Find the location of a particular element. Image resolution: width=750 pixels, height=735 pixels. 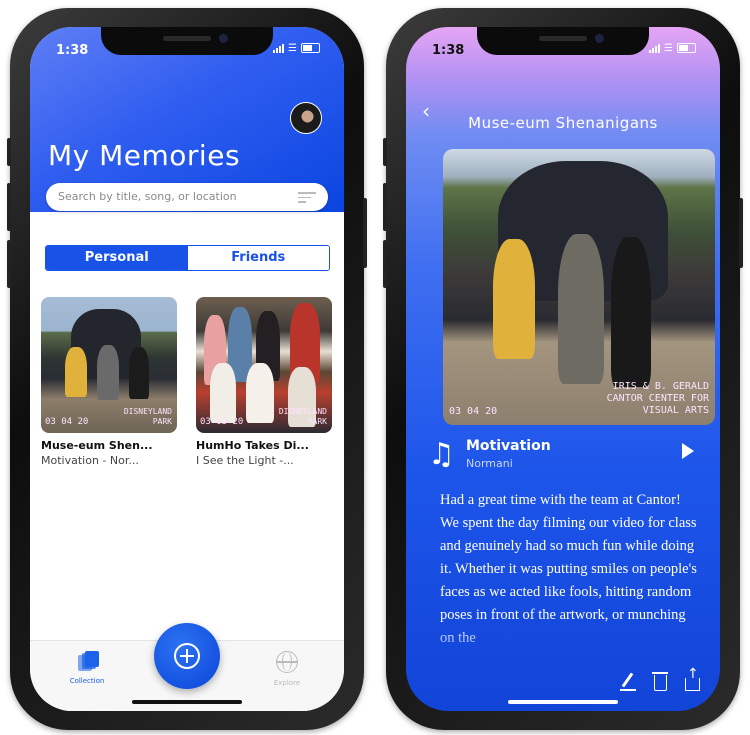

add-memory-button is located at coordinates (187, 656).